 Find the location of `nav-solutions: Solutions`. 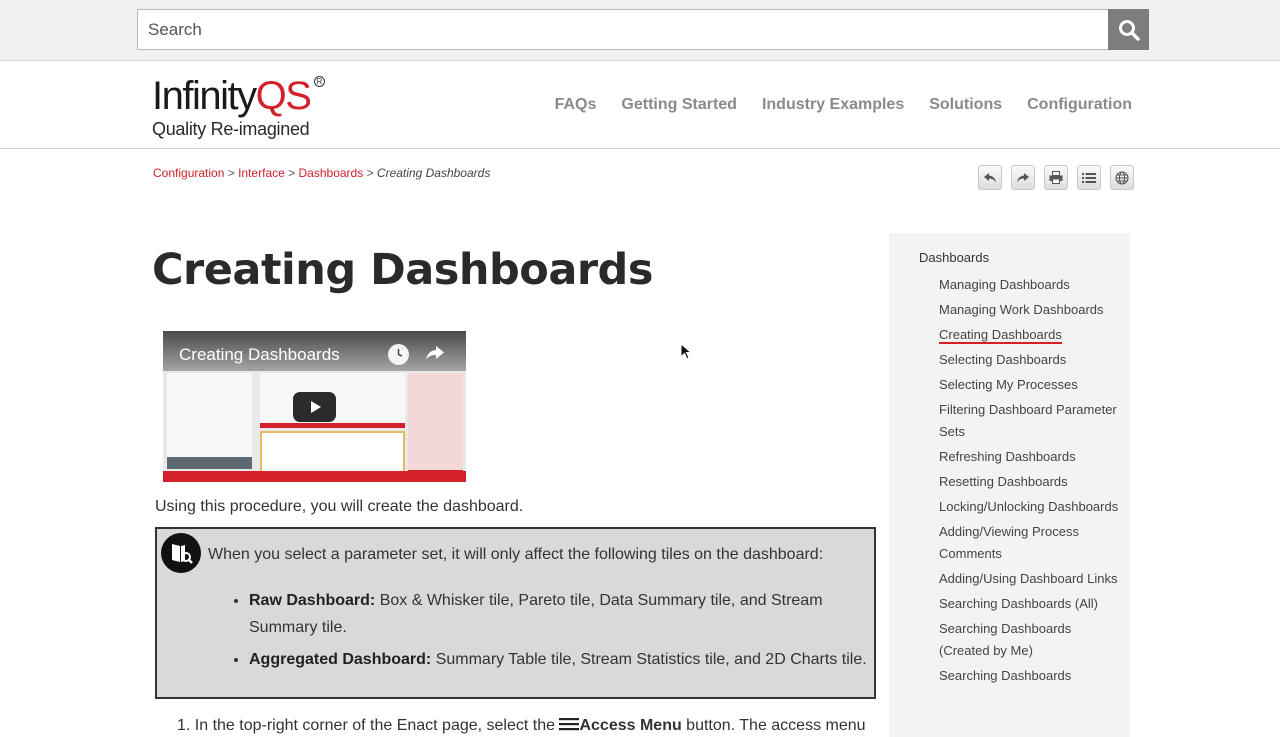

nav-solutions: Solutions is located at coordinates (965, 105).